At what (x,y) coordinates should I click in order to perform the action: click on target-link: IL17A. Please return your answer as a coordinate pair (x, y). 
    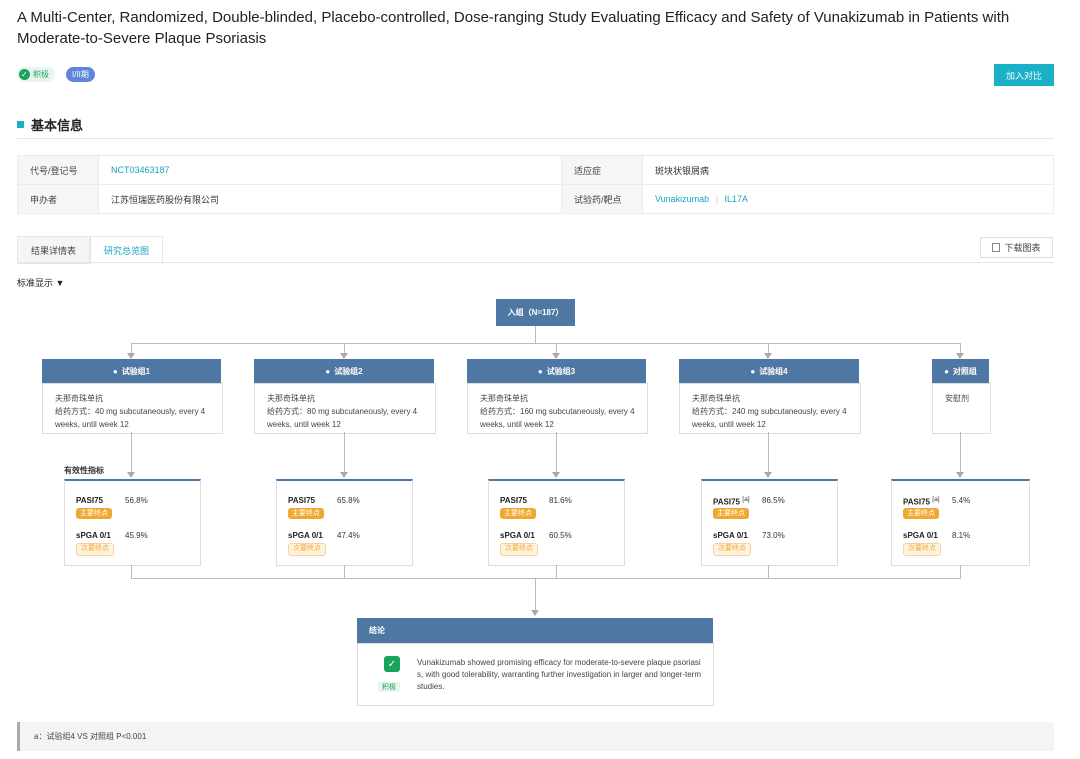
    Looking at the image, I should click on (737, 199).